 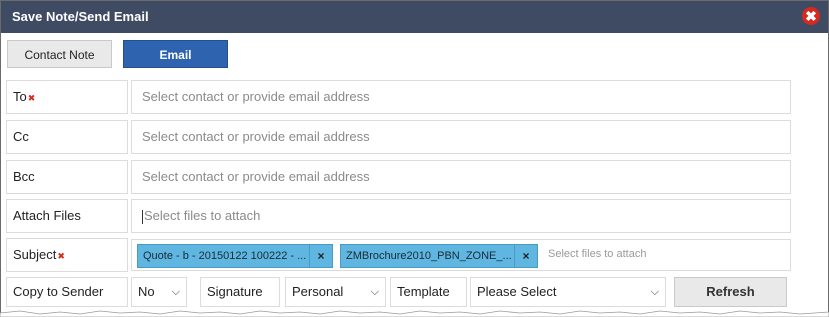 What do you see at coordinates (80, 16) in the screenshot?
I see `dialog-title: Save Note/Send Email` at bounding box center [80, 16].